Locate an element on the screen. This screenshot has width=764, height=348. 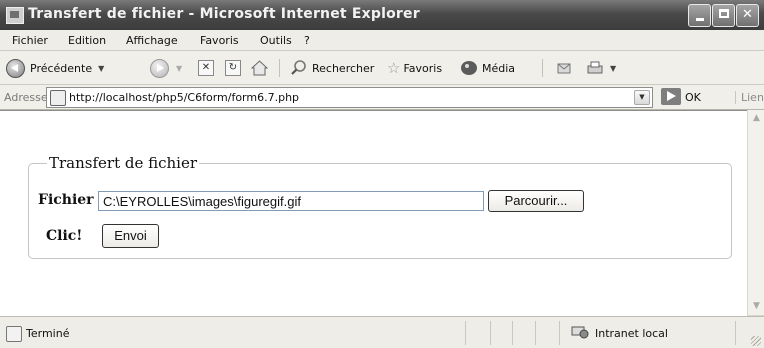
links-label: Liens is located at coordinates (749, 97).